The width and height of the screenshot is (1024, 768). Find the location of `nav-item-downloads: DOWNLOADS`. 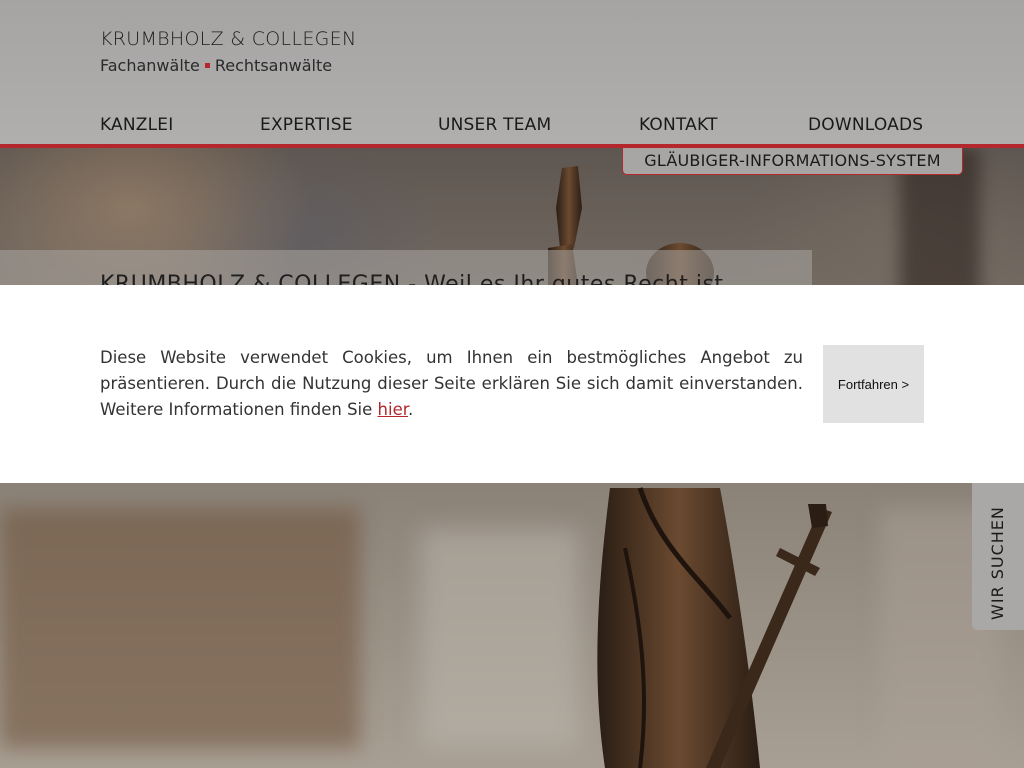

nav-item-downloads: DOWNLOADS is located at coordinates (865, 125).